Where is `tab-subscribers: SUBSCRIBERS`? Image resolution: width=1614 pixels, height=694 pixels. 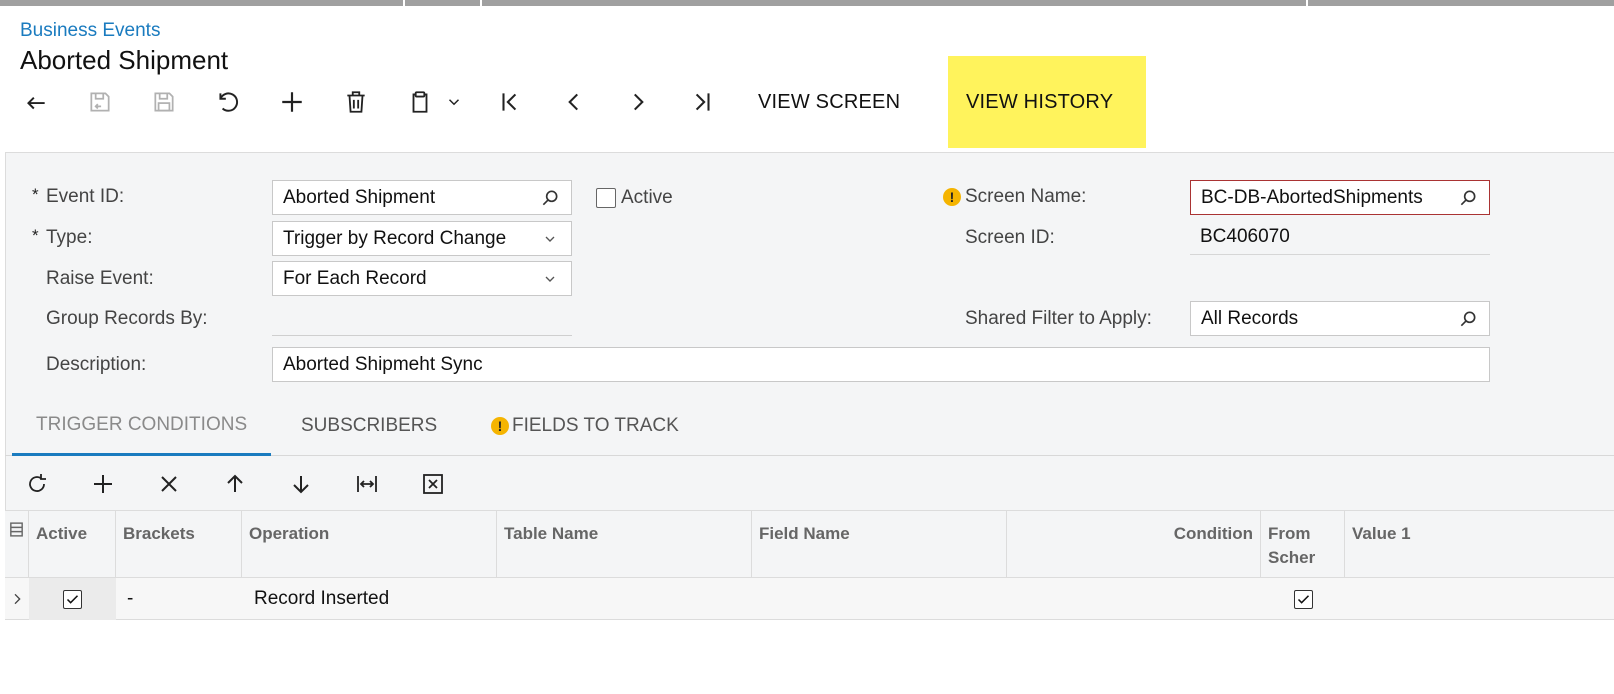 tab-subscribers: SUBSCRIBERS is located at coordinates (369, 426).